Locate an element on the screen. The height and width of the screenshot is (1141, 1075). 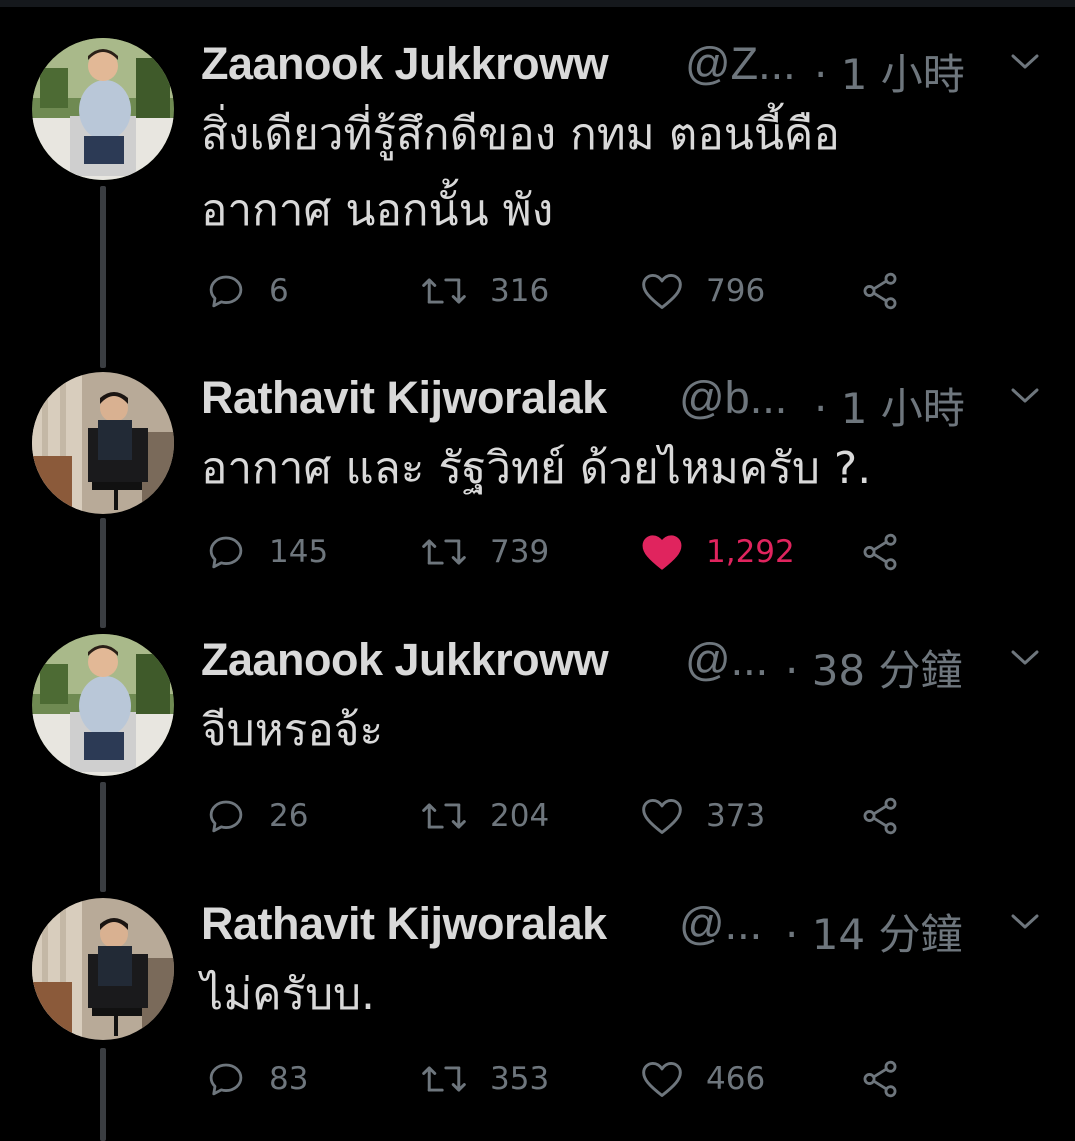
like-count: 373 is located at coordinates (736, 816).